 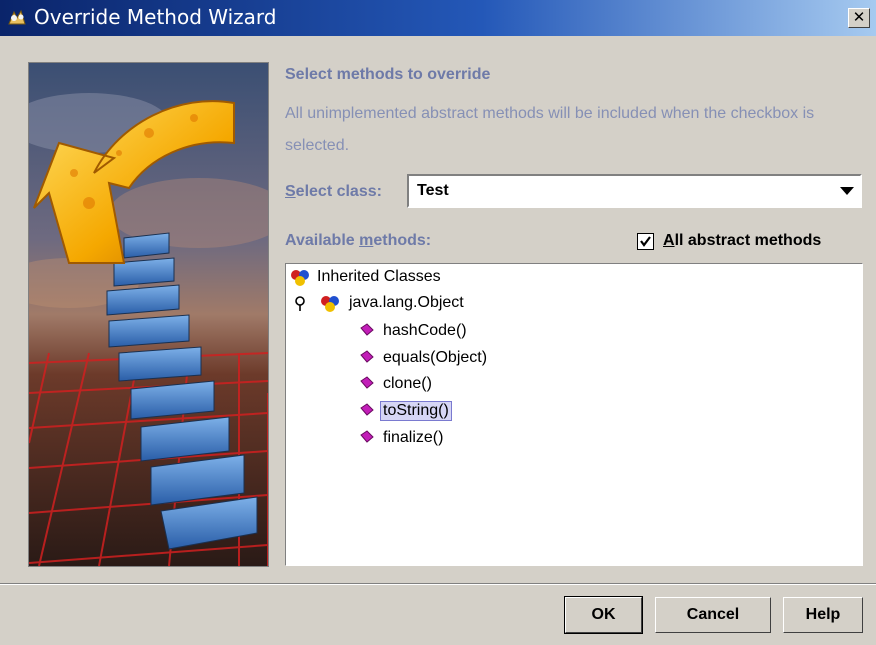 I want to click on available-methods-label: Available methods:, so click(x=358, y=241).